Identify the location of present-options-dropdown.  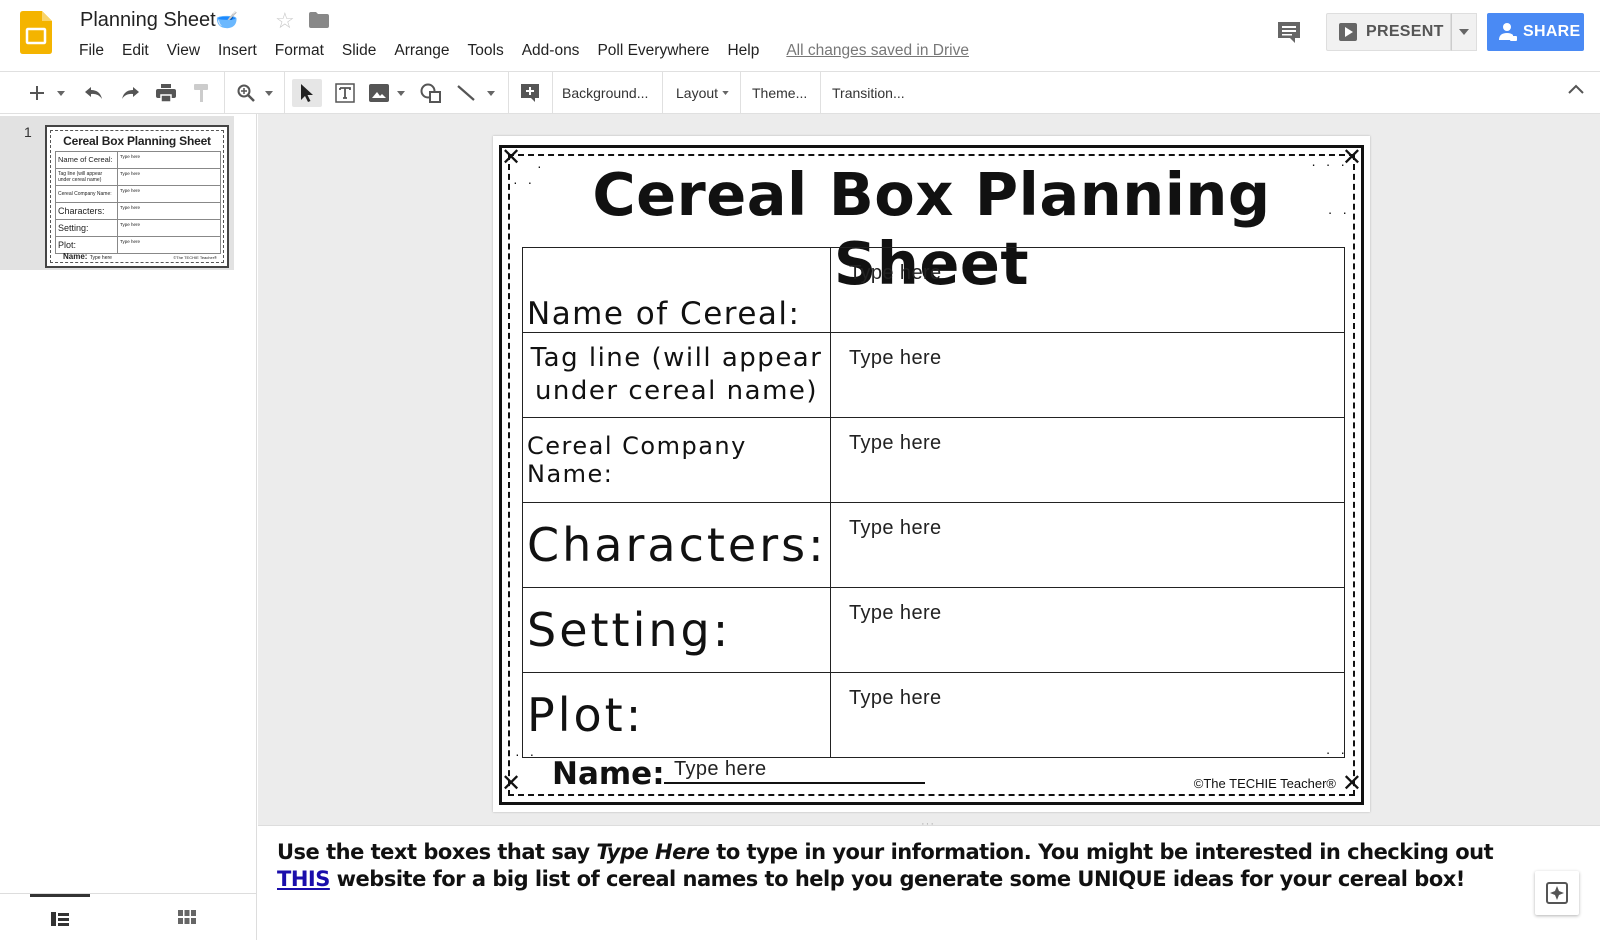
(1464, 32).